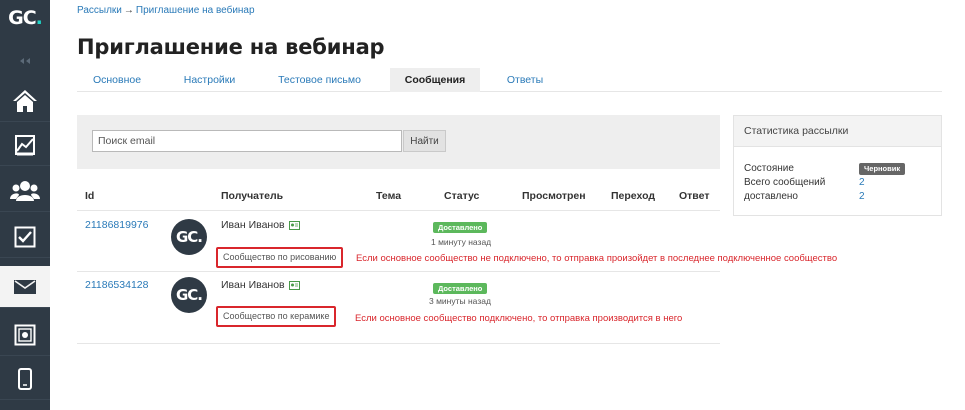  Describe the element at coordinates (388, 196) in the screenshot. I see `column-header-subject: Тема` at that location.